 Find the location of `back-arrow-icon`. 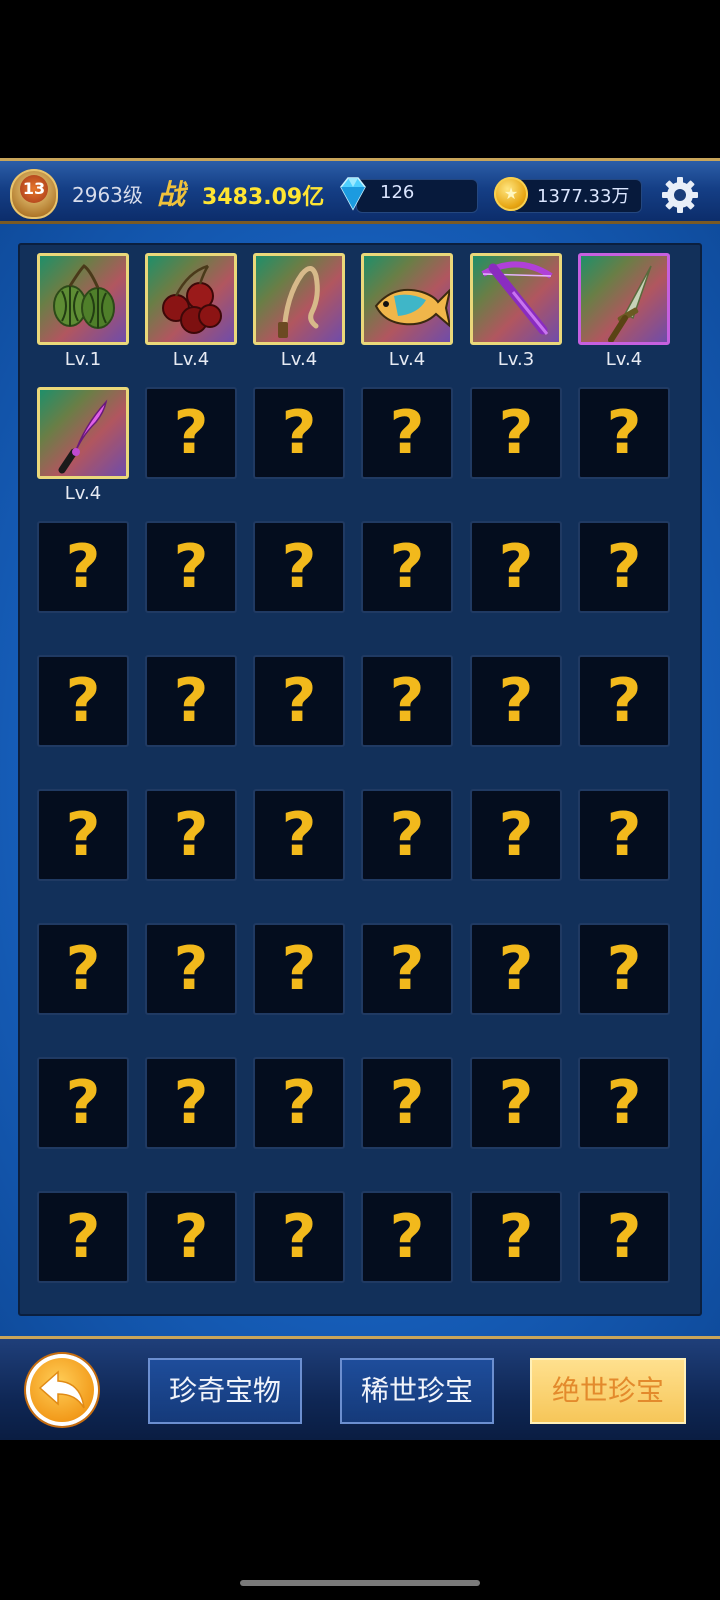

back-arrow-icon is located at coordinates (61, 1389).